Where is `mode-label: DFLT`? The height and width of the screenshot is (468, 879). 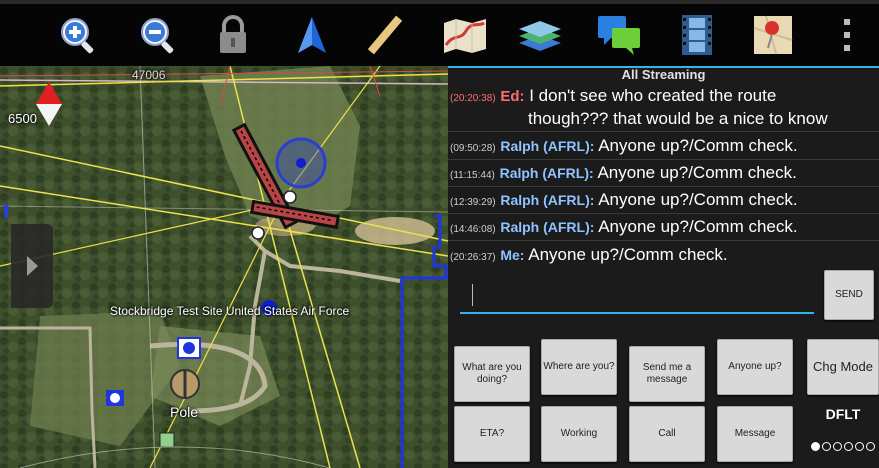 mode-label: DFLT is located at coordinates (843, 414).